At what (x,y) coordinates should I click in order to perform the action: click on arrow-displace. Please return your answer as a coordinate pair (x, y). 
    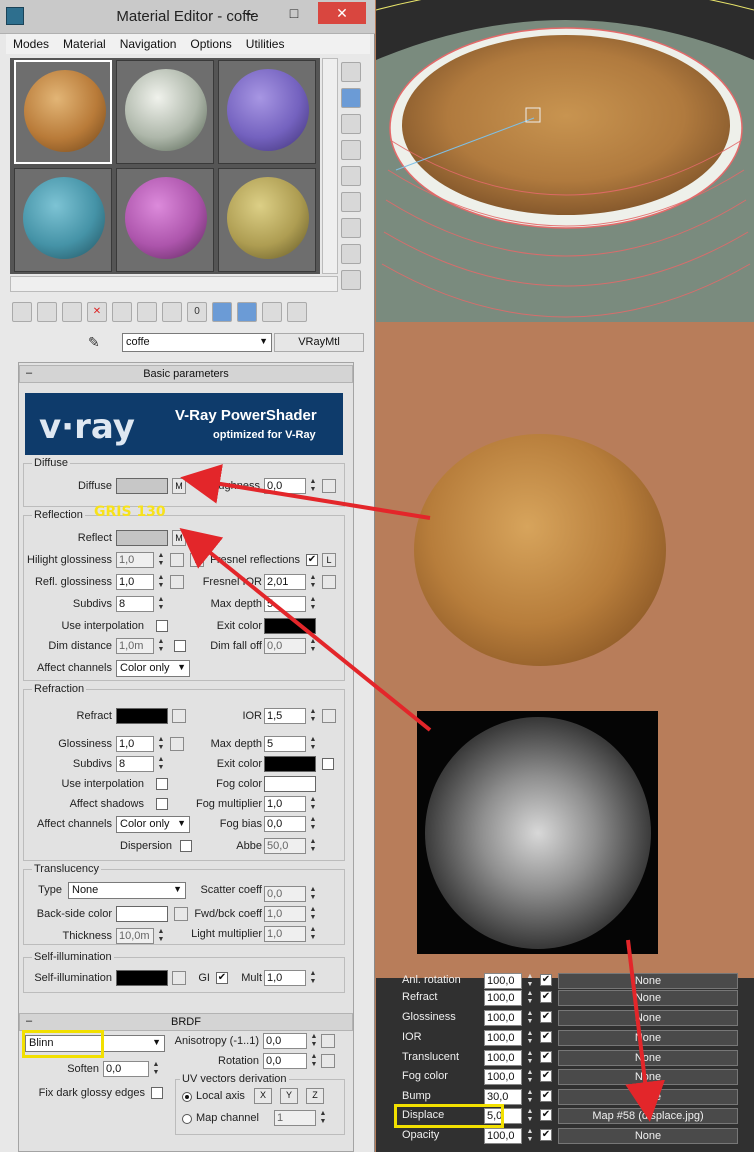
    Looking at the image, I should click on (645, 1030).